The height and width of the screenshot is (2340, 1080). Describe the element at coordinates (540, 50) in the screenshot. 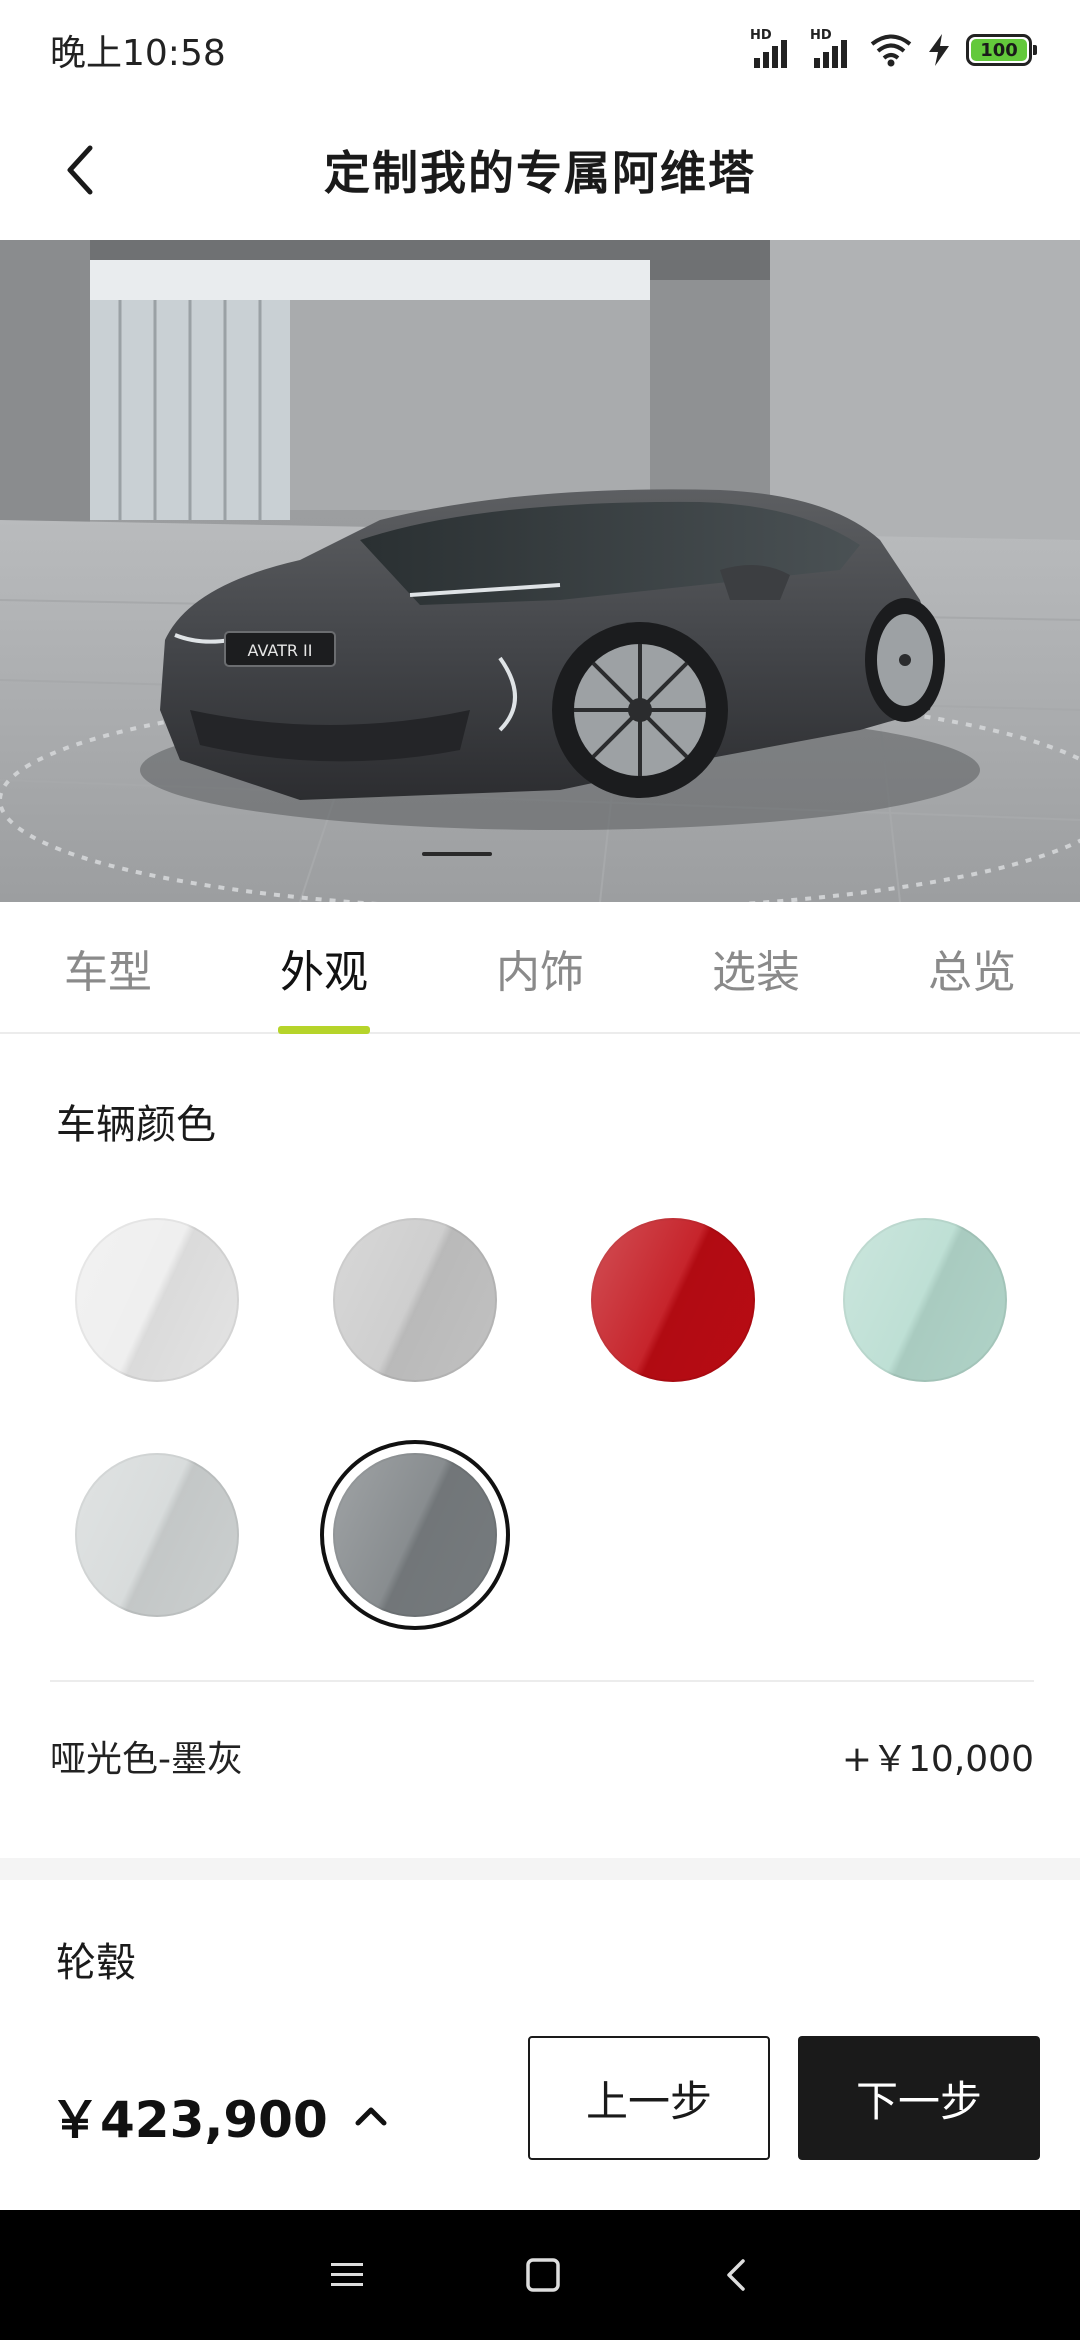

I see `status-bar: 晚上10:58 HD HD 100` at that location.